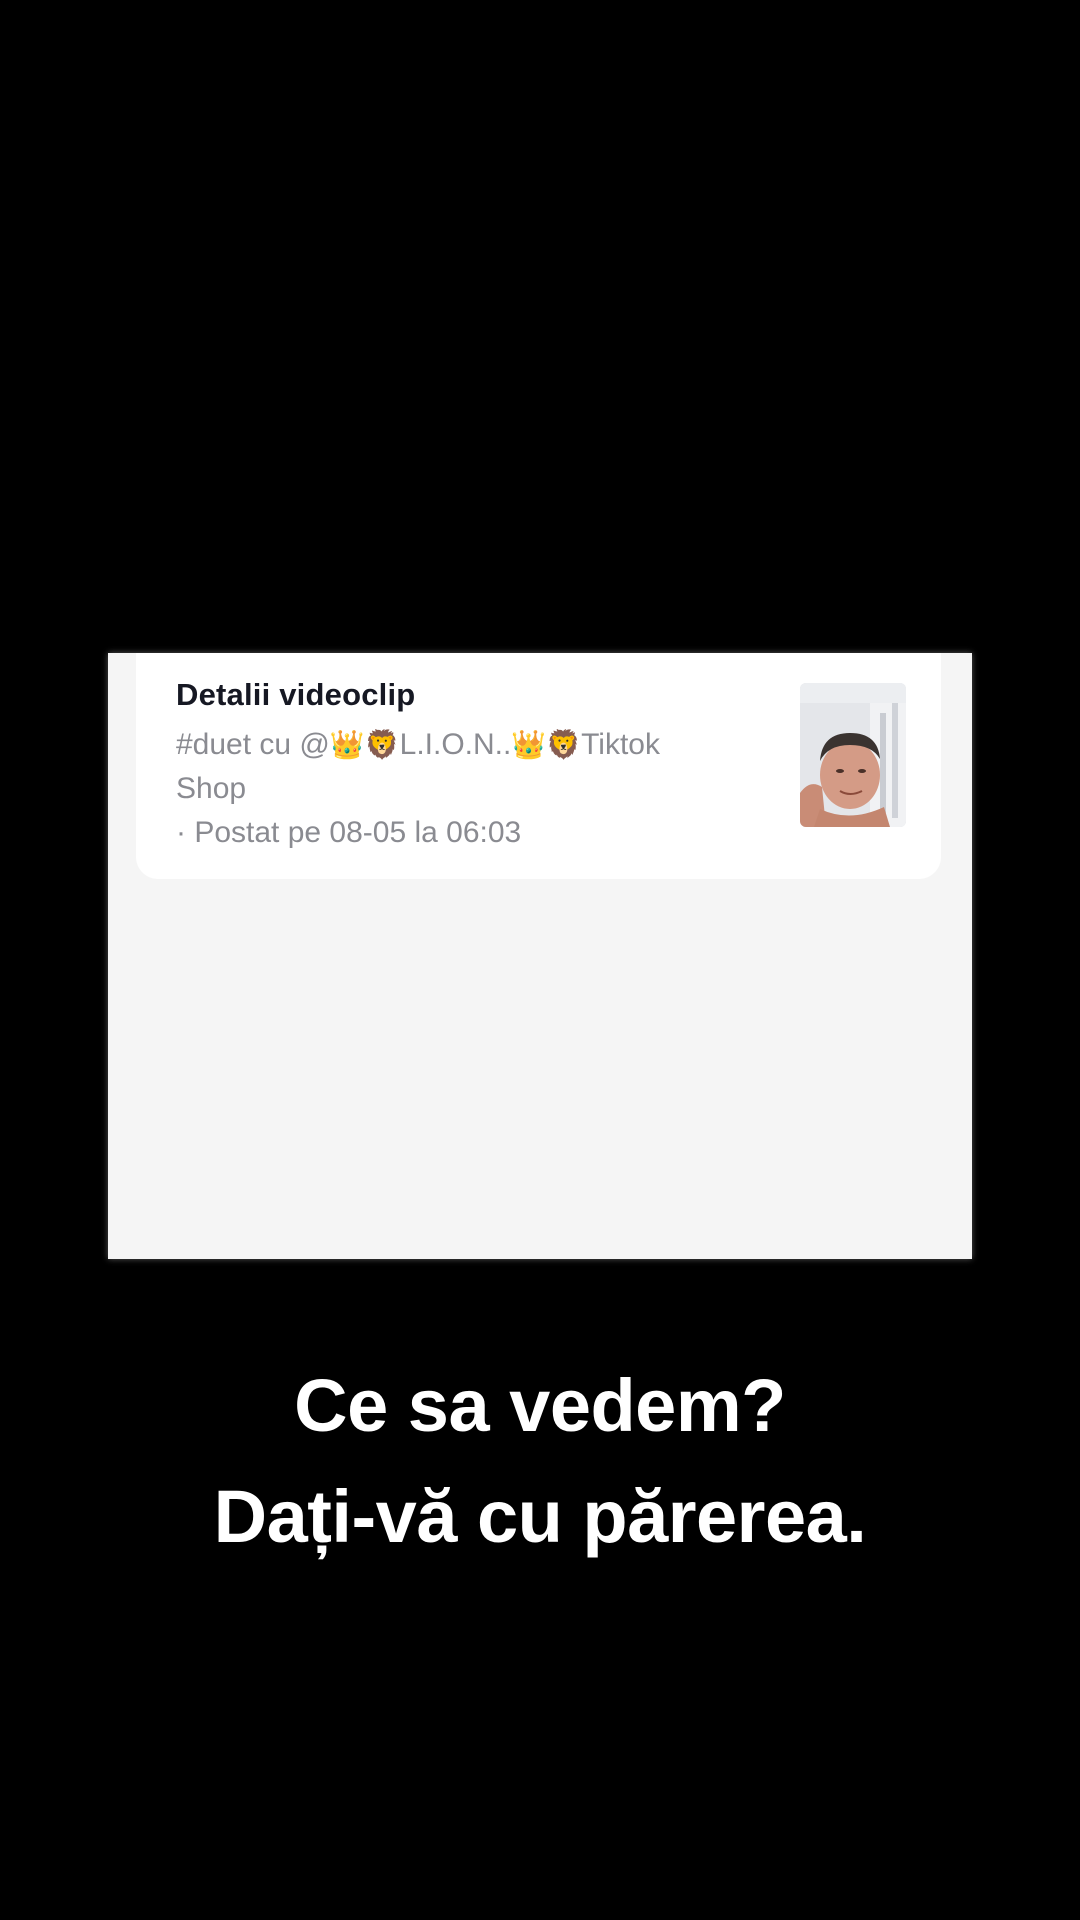 This screenshot has width=1080, height=1920. What do you see at coordinates (349, 832) in the screenshot?
I see `posted-timestamp: · Postat pe 08-05 la 06:03` at bounding box center [349, 832].